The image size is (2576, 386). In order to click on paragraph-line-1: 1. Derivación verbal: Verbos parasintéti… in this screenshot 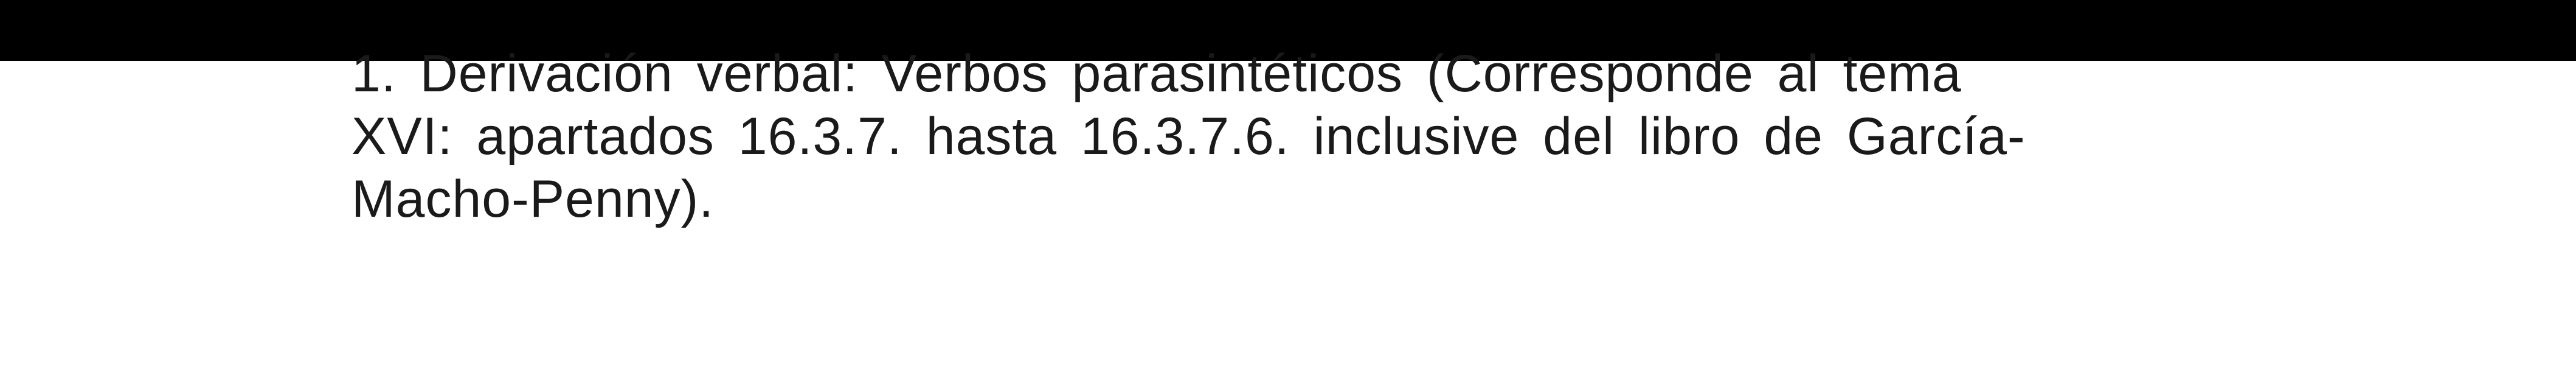, I will do `click(1156, 73)`.